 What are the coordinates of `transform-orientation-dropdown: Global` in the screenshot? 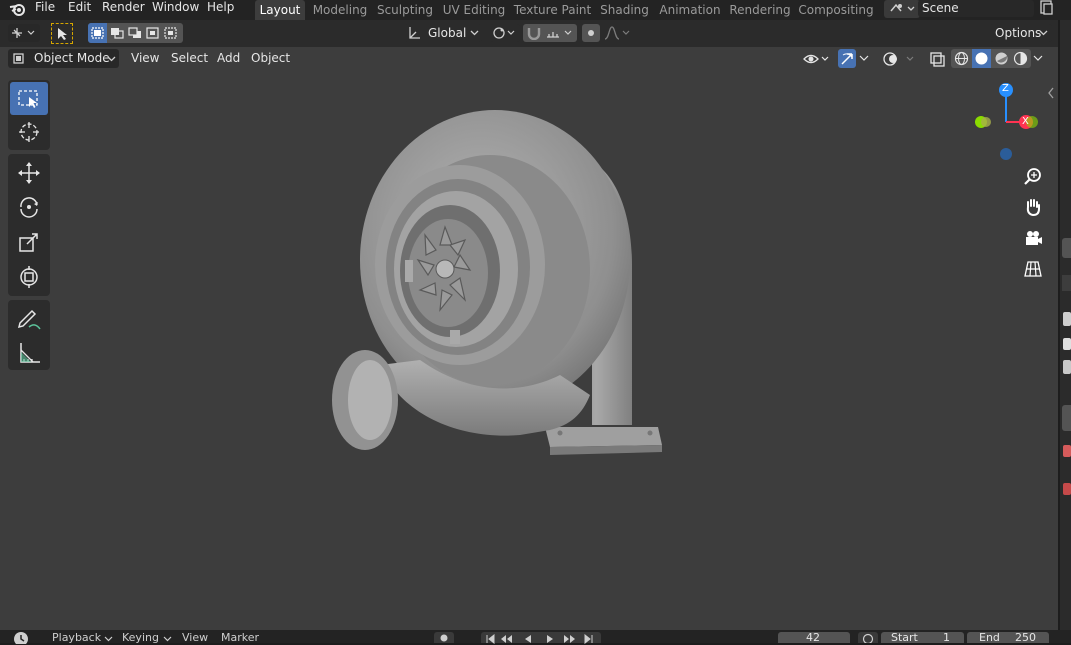 It's located at (443, 33).